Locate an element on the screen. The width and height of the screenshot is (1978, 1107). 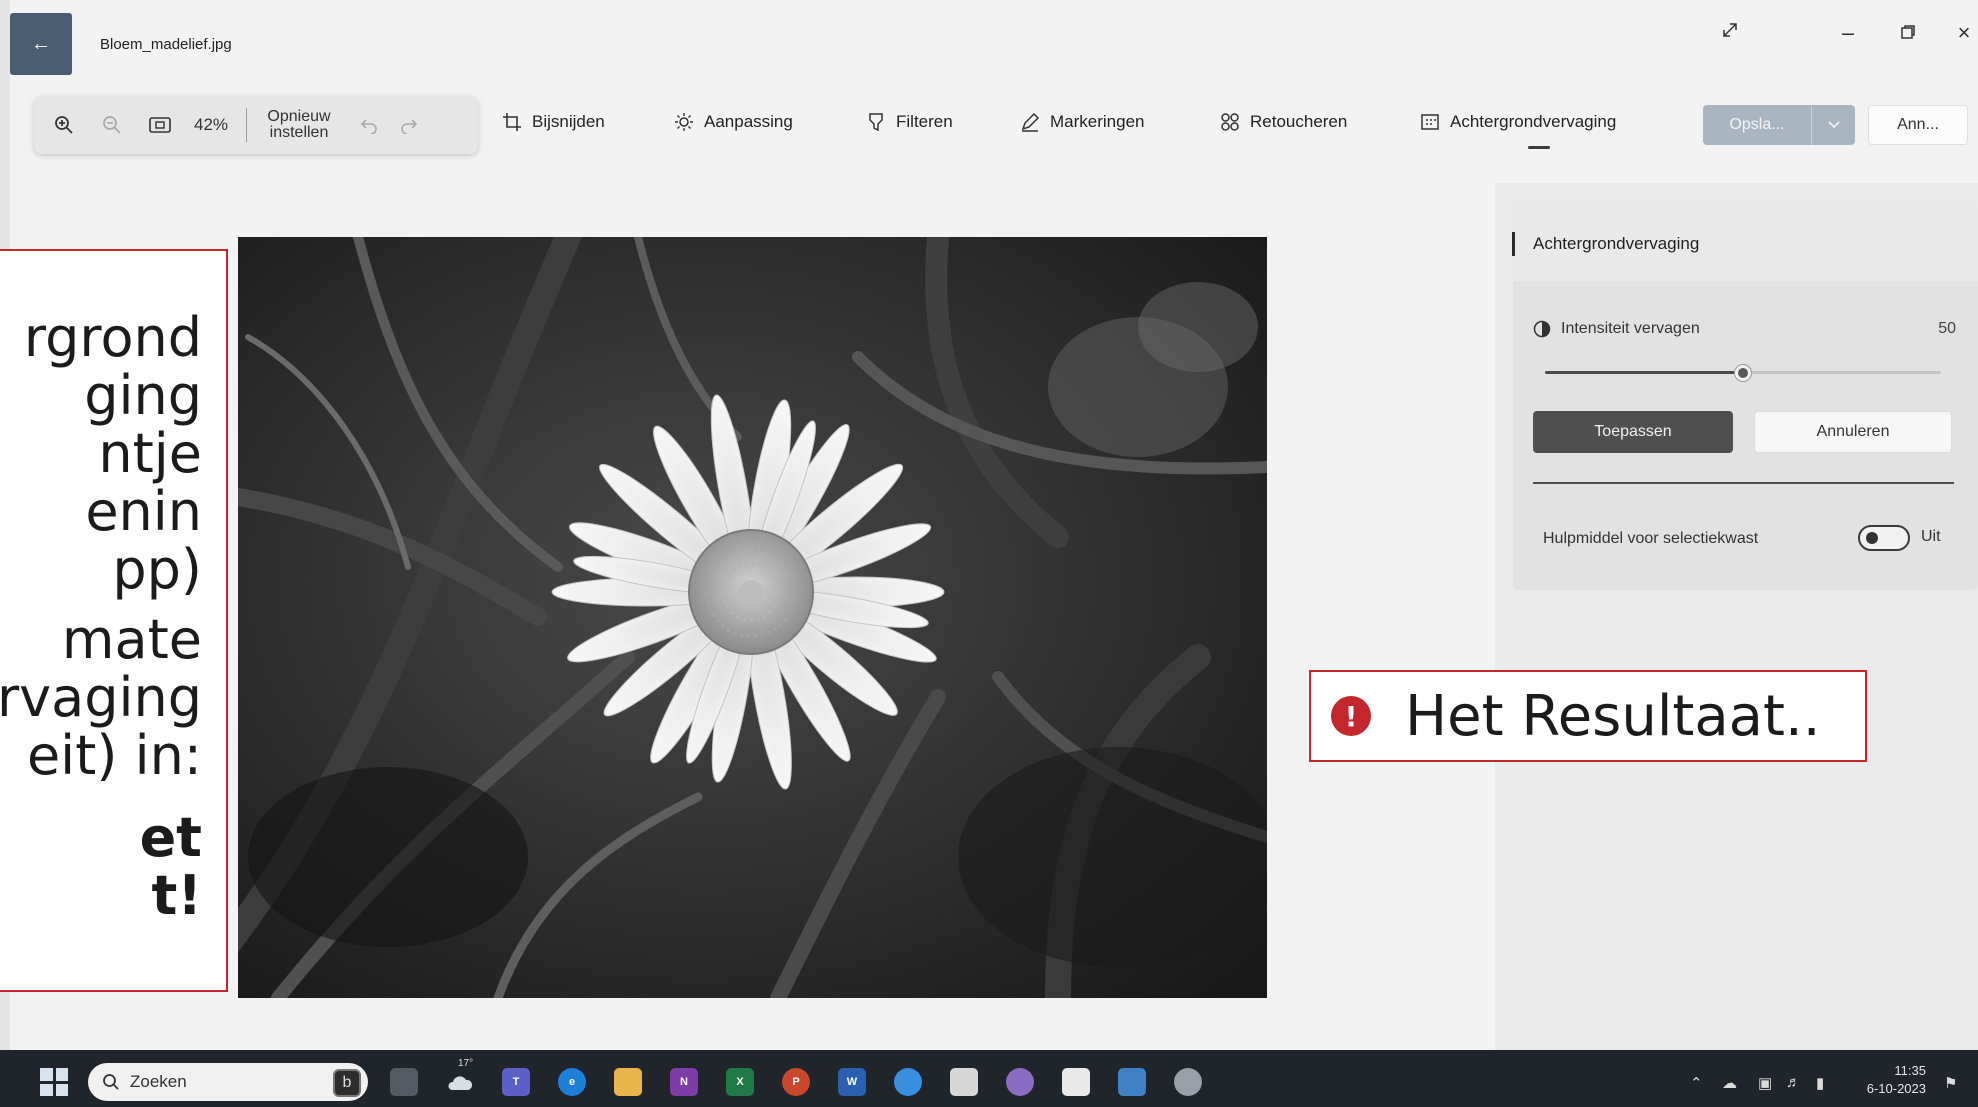
expand-icon is located at coordinates (1730, 30).